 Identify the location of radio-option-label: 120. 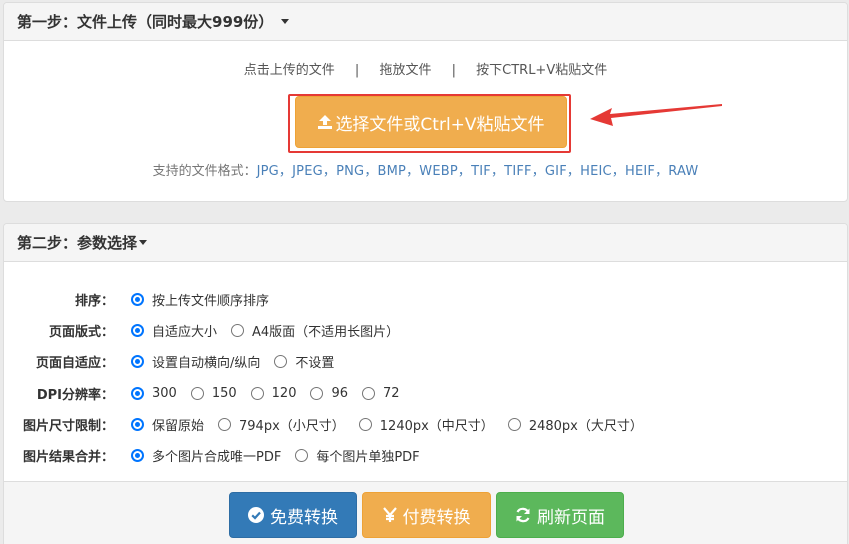
(284, 393).